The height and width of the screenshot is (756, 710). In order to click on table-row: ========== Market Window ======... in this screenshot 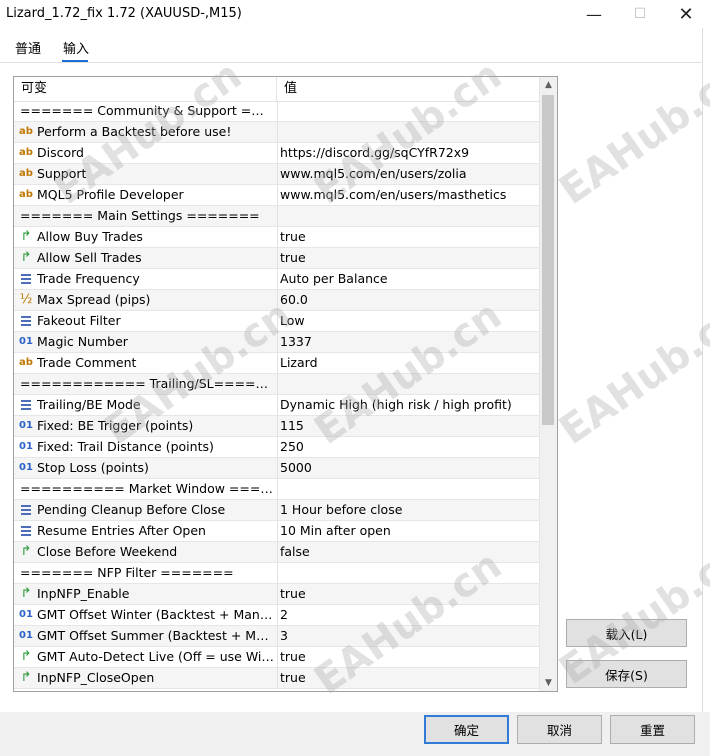, I will do `click(276, 489)`.